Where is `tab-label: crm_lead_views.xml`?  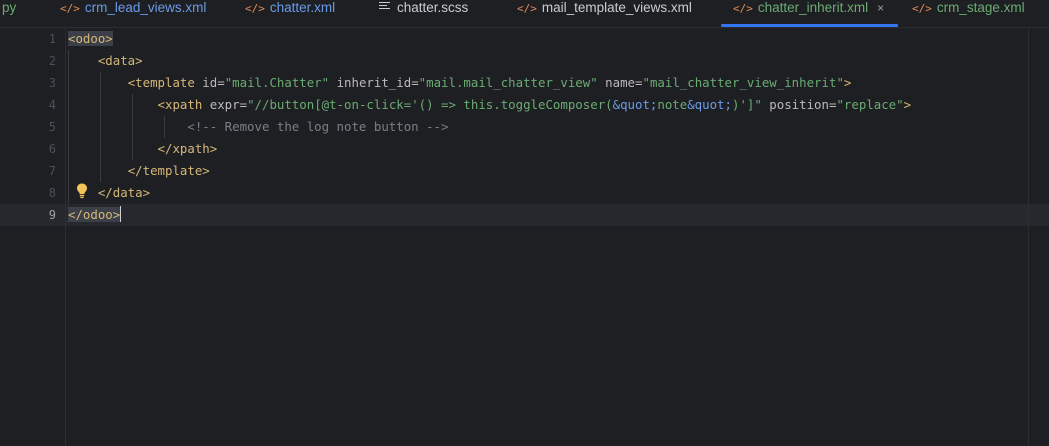
tab-label: crm_lead_views.xml is located at coordinates (145, 7).